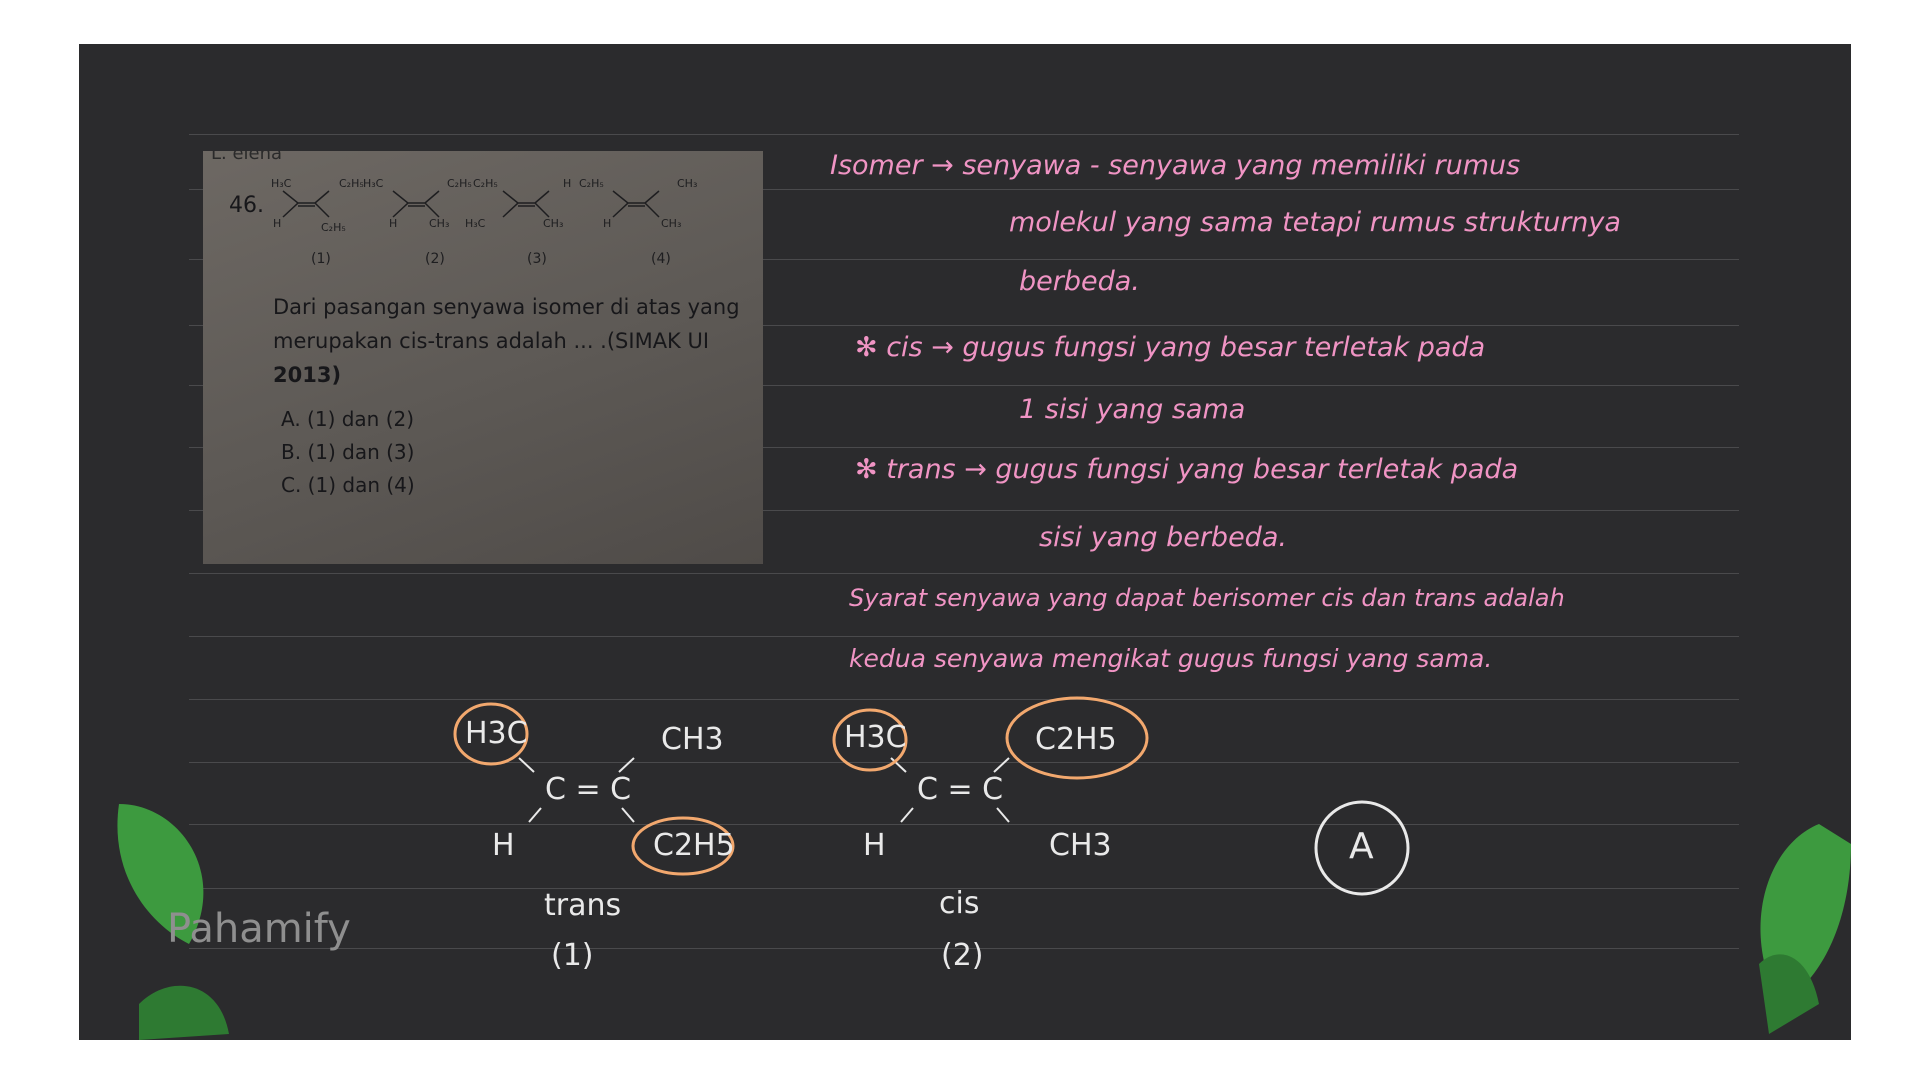 The height and width of the screenshot is (1080, 1920). What do you see at coordinates (1076, 739) in the screenshot?
I see `cis-top-right-group: C2H5` at bounding box center [1076, 739].